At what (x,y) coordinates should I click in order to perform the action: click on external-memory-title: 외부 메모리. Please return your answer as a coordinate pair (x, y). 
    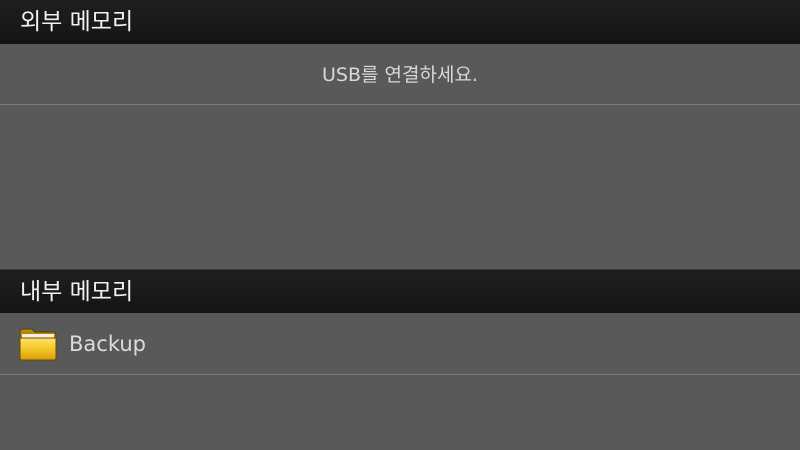
    Looking at the image, I should click on (77, 22).